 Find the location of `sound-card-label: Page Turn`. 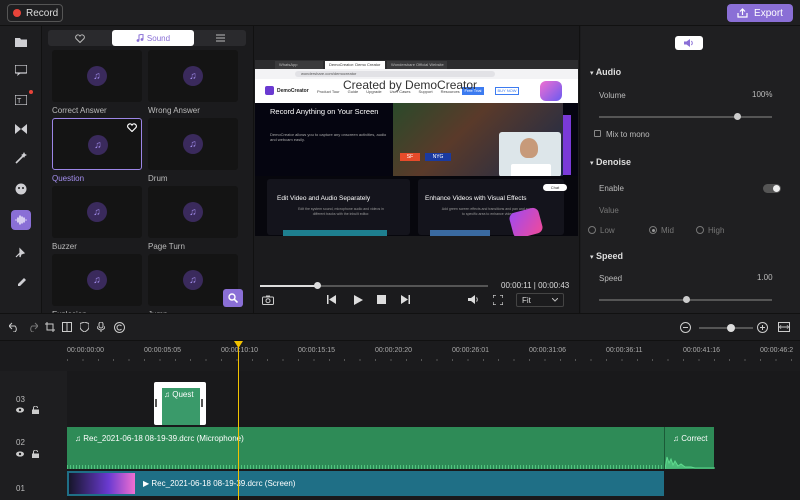

sound-card-label: Page Turn is located at coordinates (166, 246).